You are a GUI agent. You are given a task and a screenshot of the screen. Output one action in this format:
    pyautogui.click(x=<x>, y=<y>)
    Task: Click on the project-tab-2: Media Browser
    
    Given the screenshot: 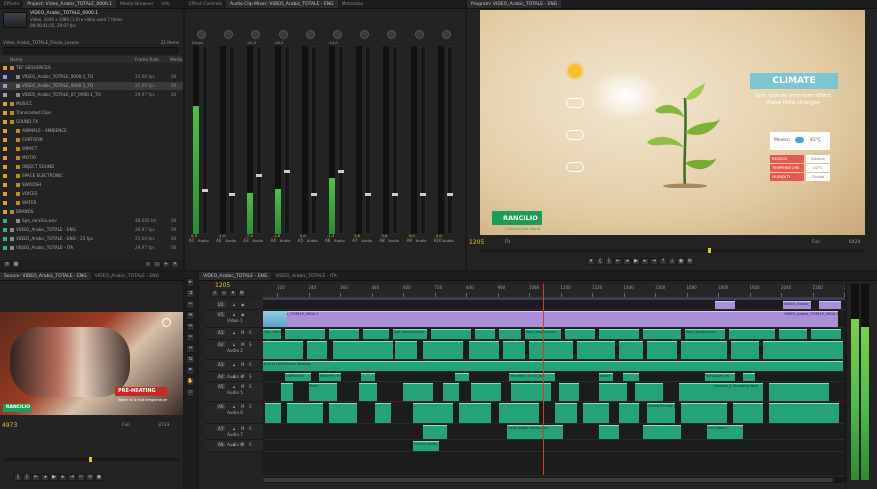 What is the action you would take?
    pyautogui.click(x=136, y=4)
    